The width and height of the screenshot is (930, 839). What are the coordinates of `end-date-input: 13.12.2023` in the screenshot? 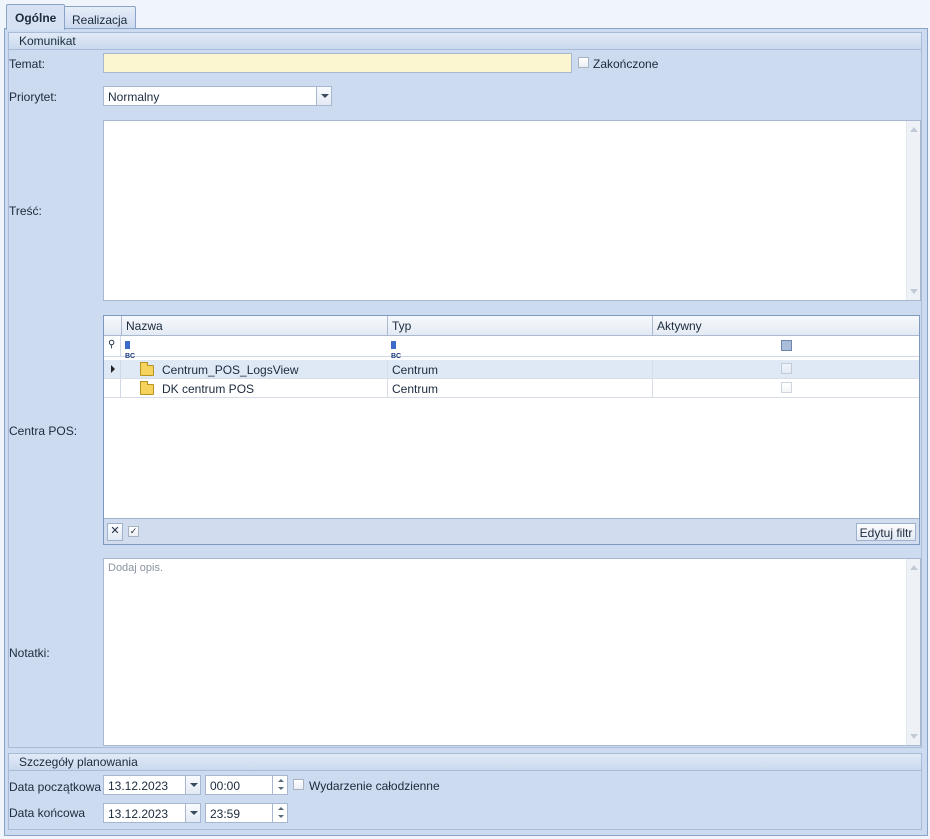 It's located at (152, 813).